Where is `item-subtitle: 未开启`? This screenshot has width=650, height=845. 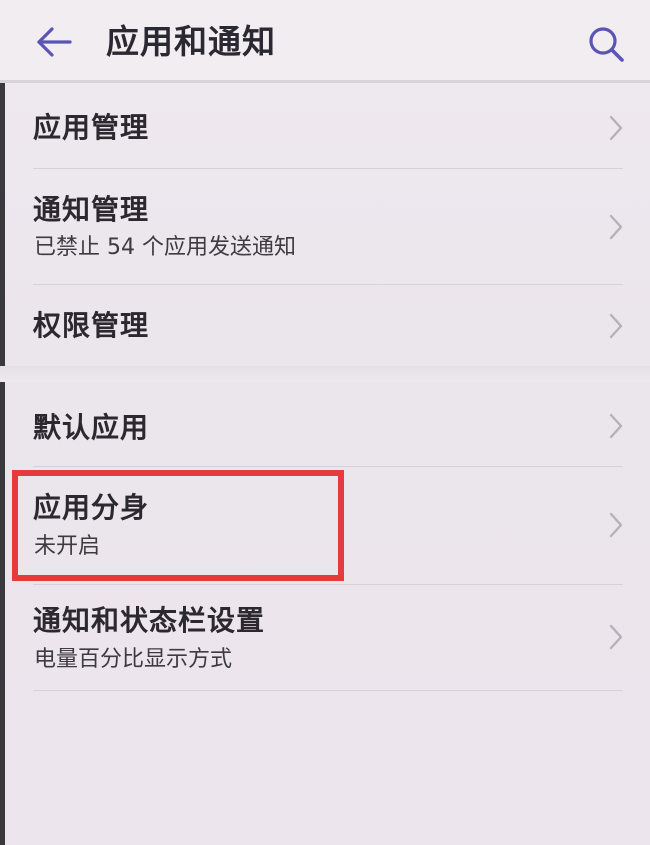 item-subtitle: 未开启 is located at coordinates (67, 546).